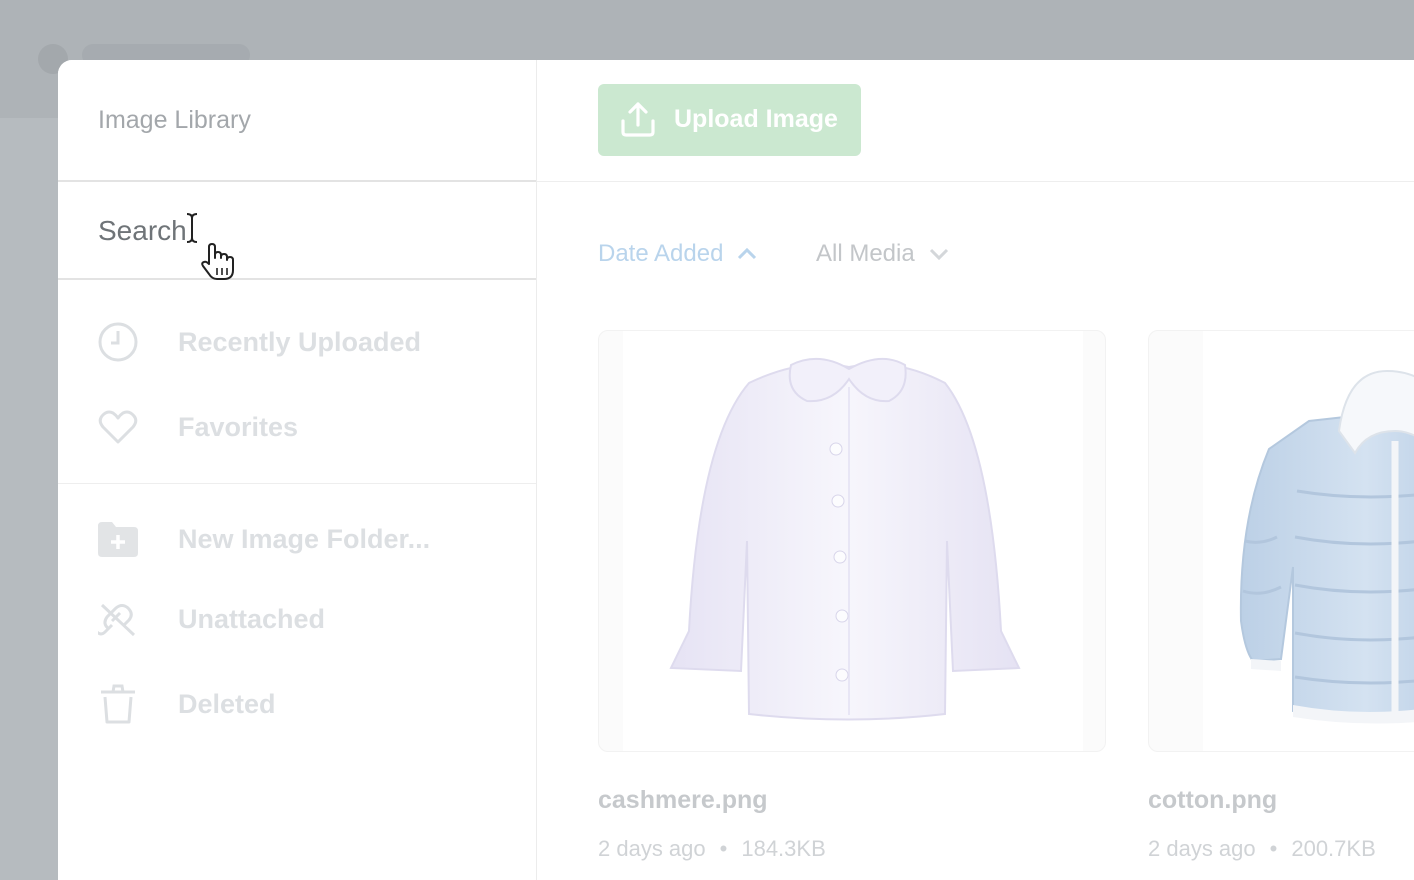 Image resolution: width=1414 pixels, height=880 pixels. I want to click on sidebar-item-label: Recently Uploaded, so click(300, 341).